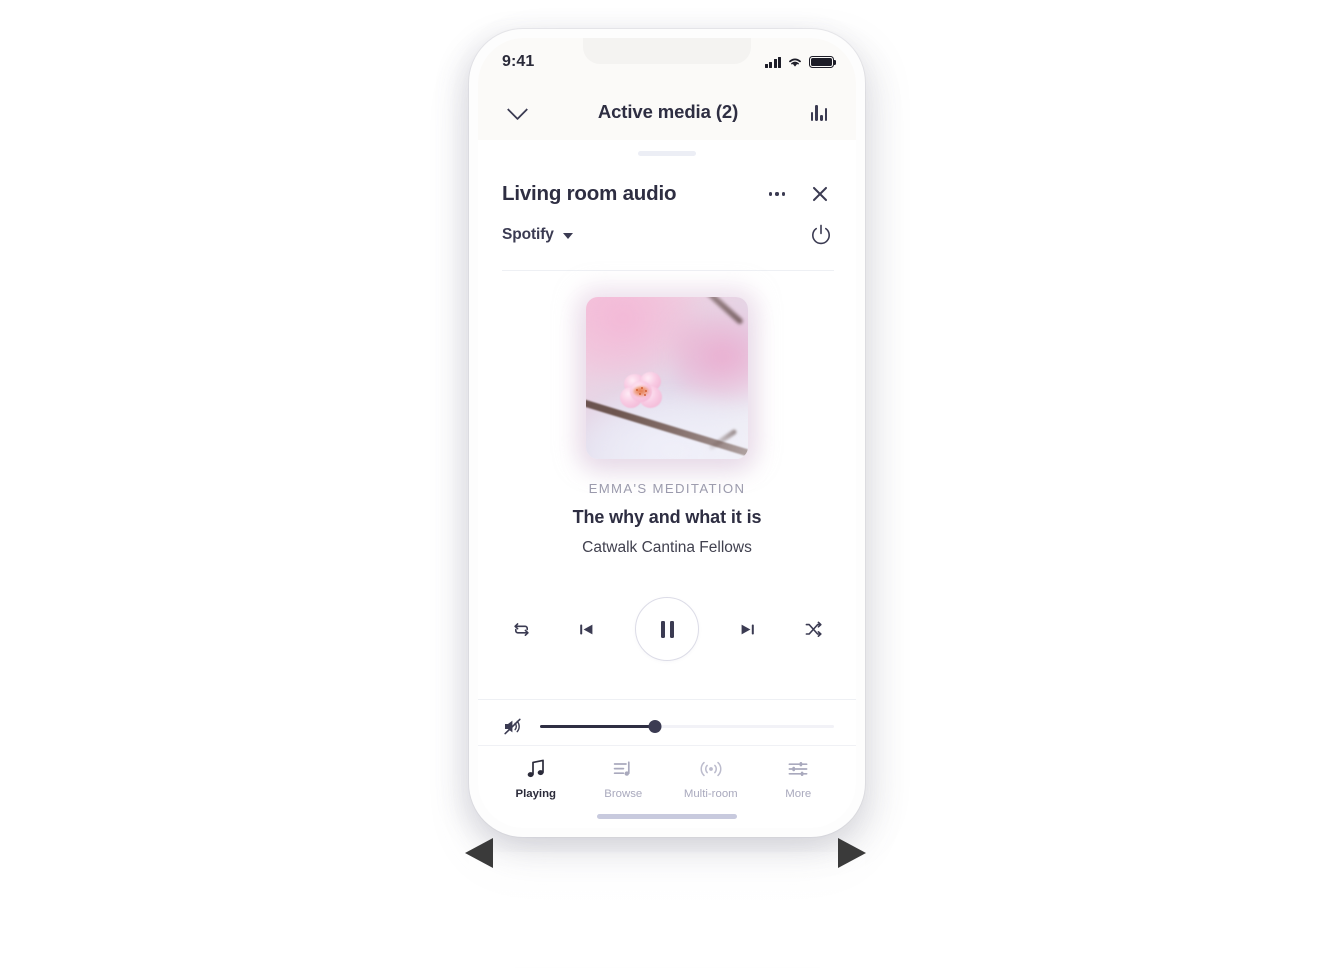  I want to click on reflection-wedge-left, so click(479, 853).